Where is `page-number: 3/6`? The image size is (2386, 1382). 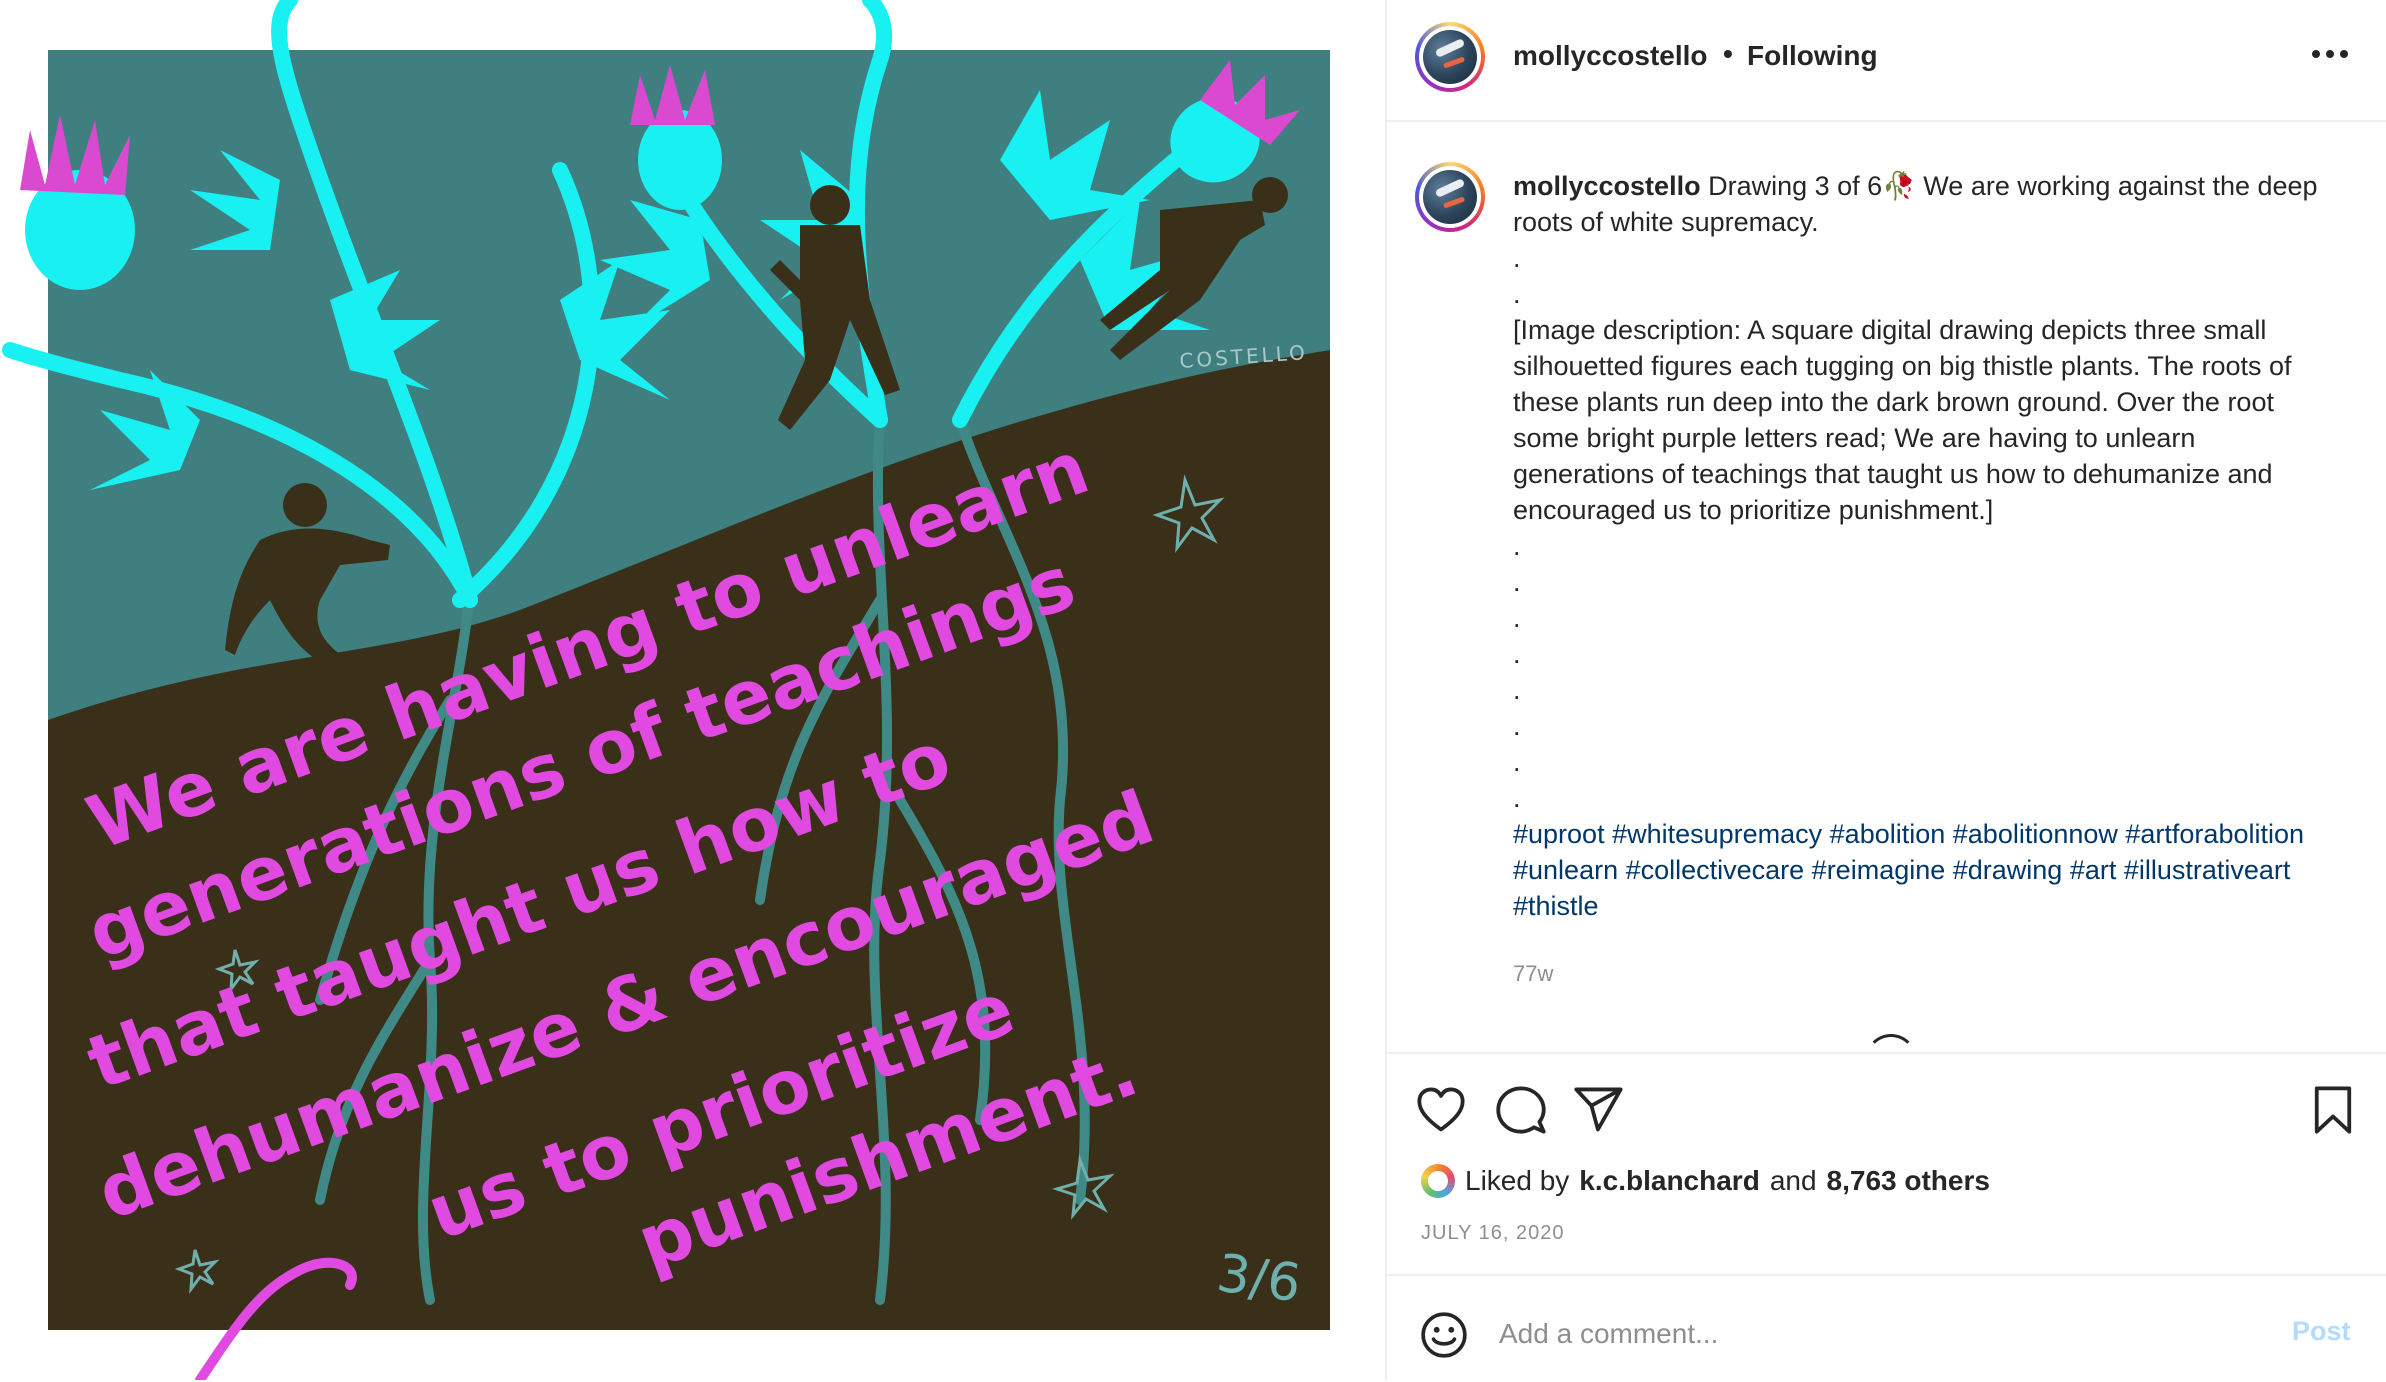
page-number: 3/6 is located at coordinates (1258, 1278).